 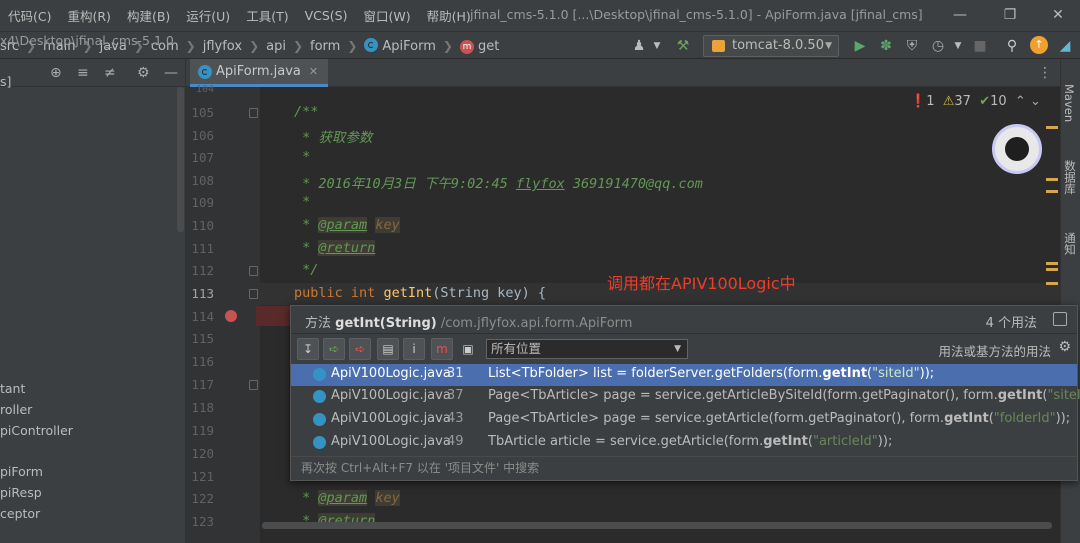 I want to click on method-filter-icon: m, so click(x=442, y=349).